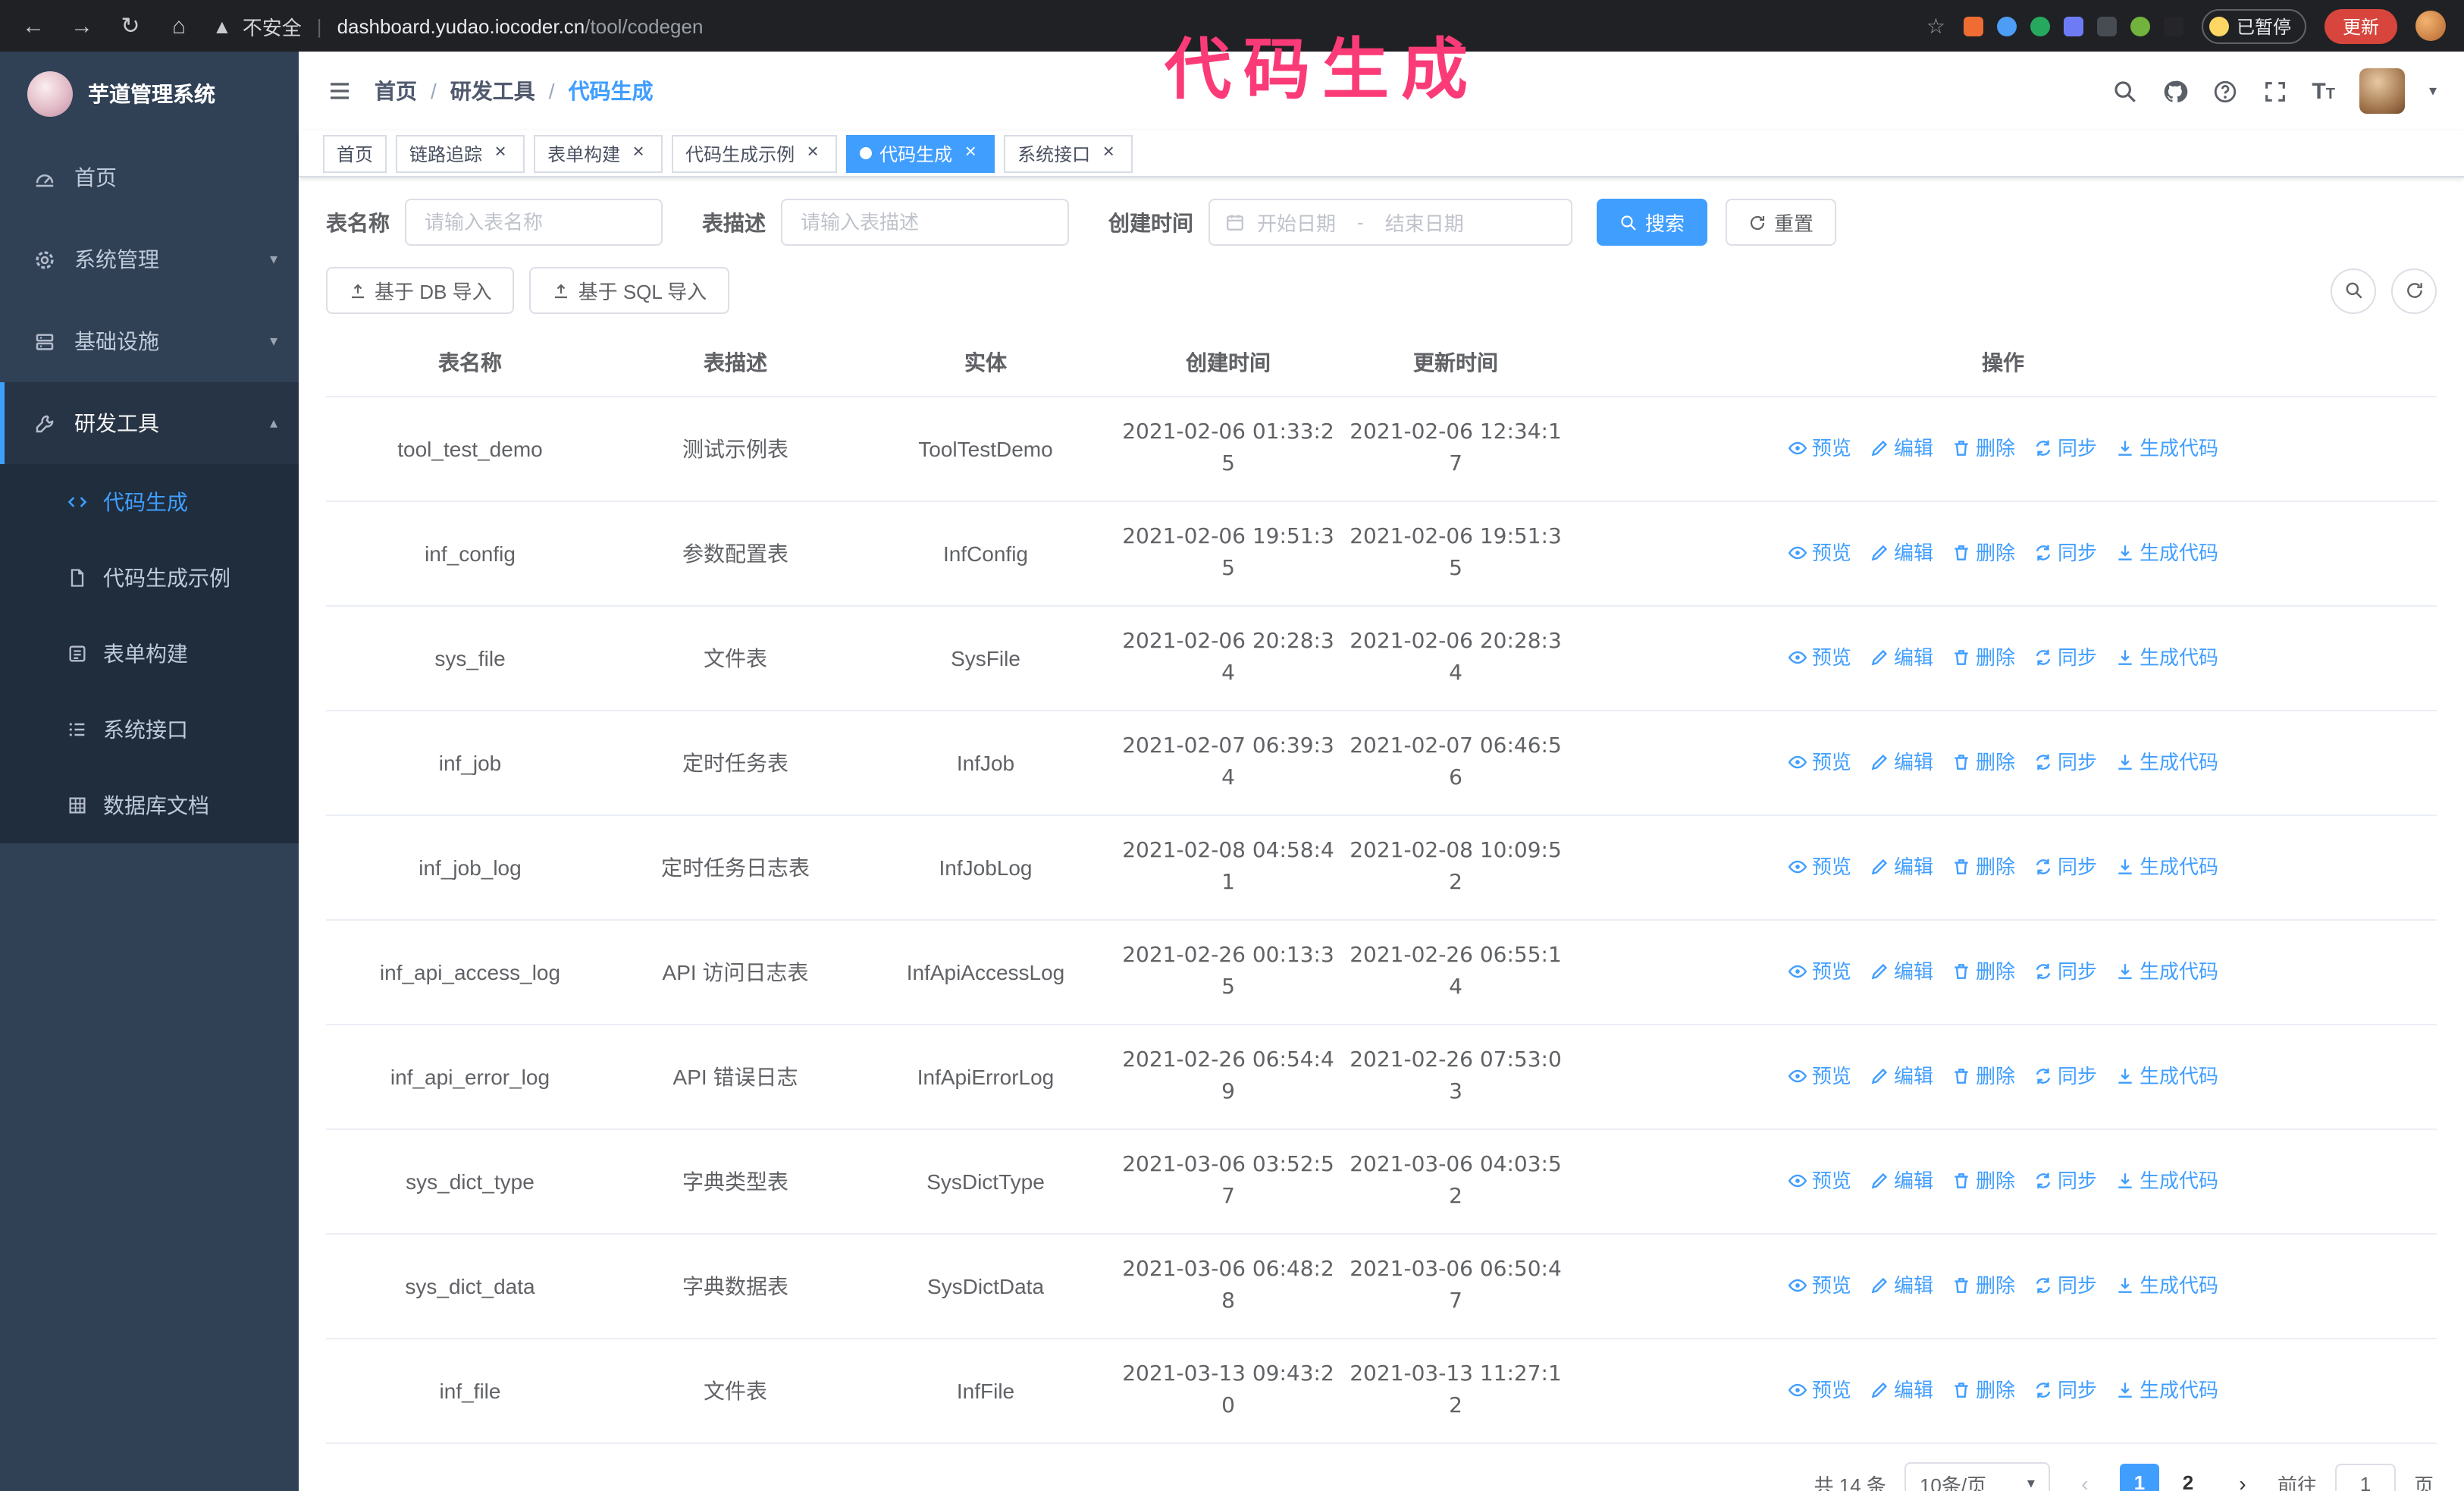 The height and width of the screenshot is (1491, 2464). What do you see at coordinates (2382, 91) in the screenshot?
I see `user-avatar` at bounding box center [2382, 91].